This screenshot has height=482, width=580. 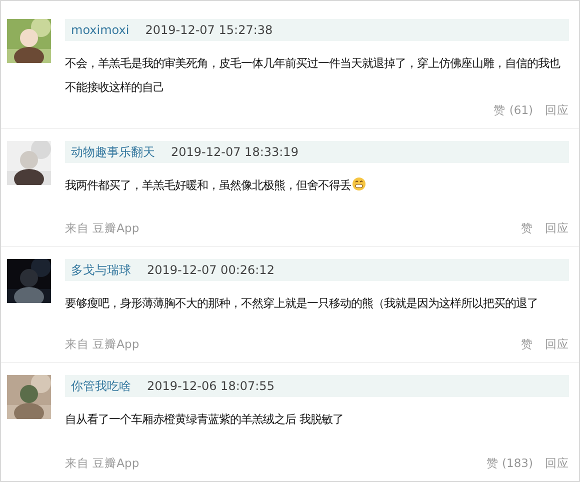 What do you see at coordinates (101, 386) in the screenshot?
I see `username-link: 你管我吃啥` at bounding box center [101, 386].